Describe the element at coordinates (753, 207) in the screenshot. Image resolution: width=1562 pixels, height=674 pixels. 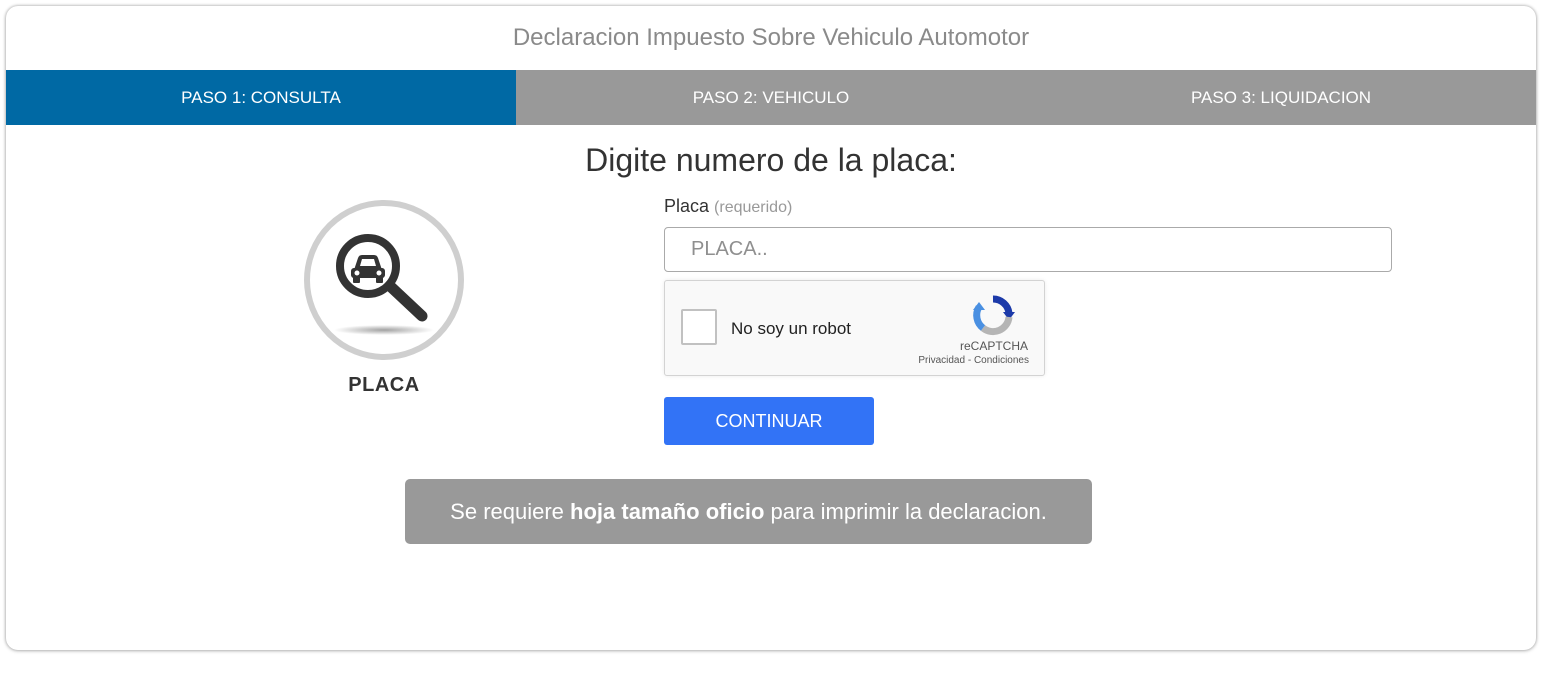
I see `required-hint: (requerido)` at that location.